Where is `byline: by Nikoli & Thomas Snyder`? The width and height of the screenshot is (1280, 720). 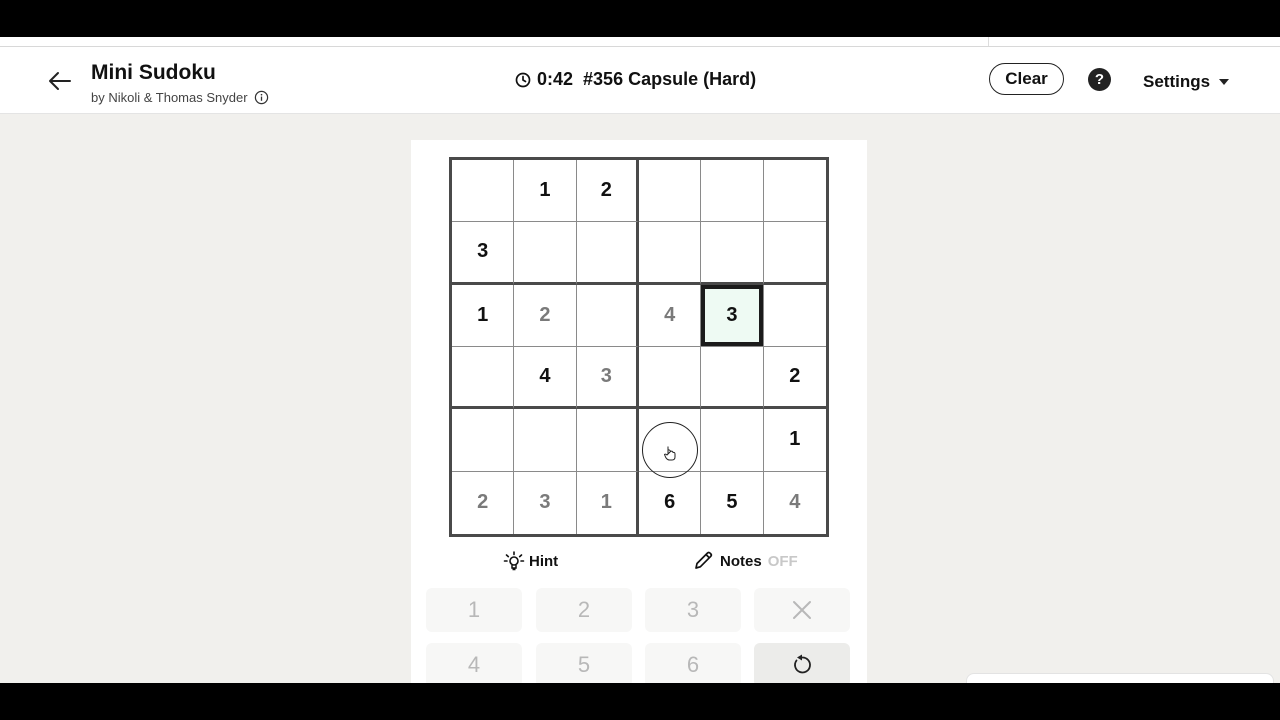 byline: by Nikoli & Thomas Snyder is located at coordinates (180, 97).